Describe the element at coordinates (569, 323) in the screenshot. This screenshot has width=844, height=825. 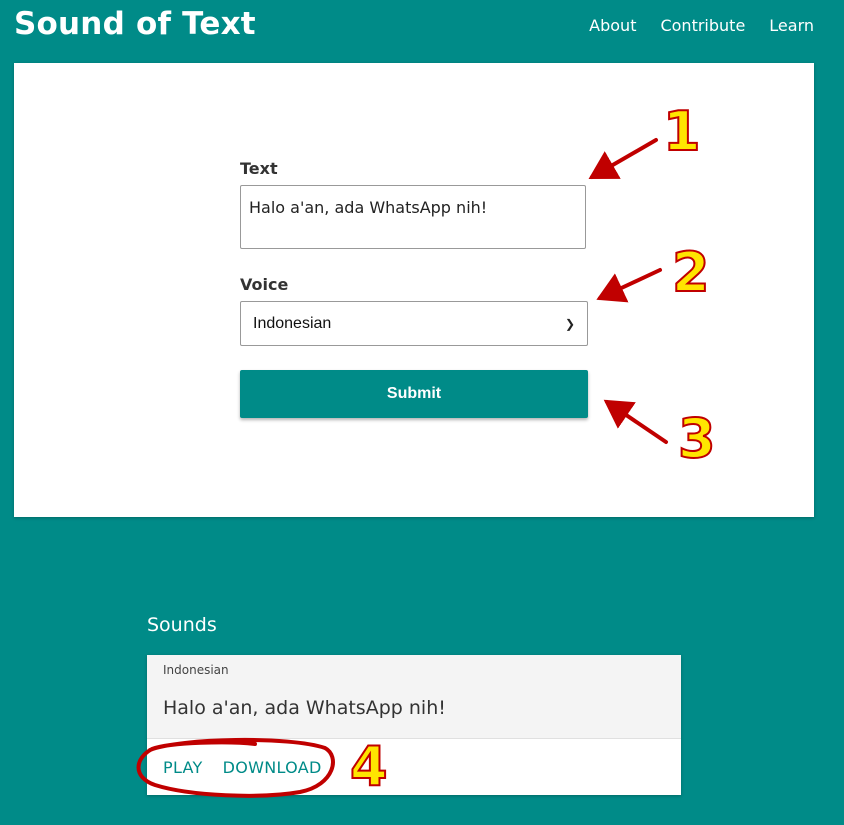
I see `chevron-down-icon: ❯` at that location.